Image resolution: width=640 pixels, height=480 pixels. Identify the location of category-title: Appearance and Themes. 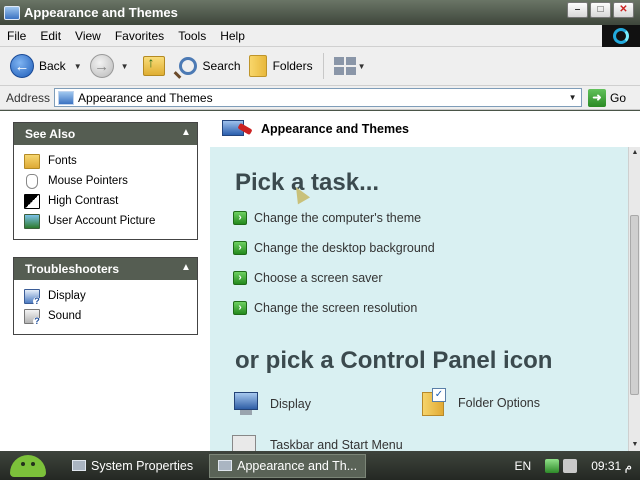
(335, 129).